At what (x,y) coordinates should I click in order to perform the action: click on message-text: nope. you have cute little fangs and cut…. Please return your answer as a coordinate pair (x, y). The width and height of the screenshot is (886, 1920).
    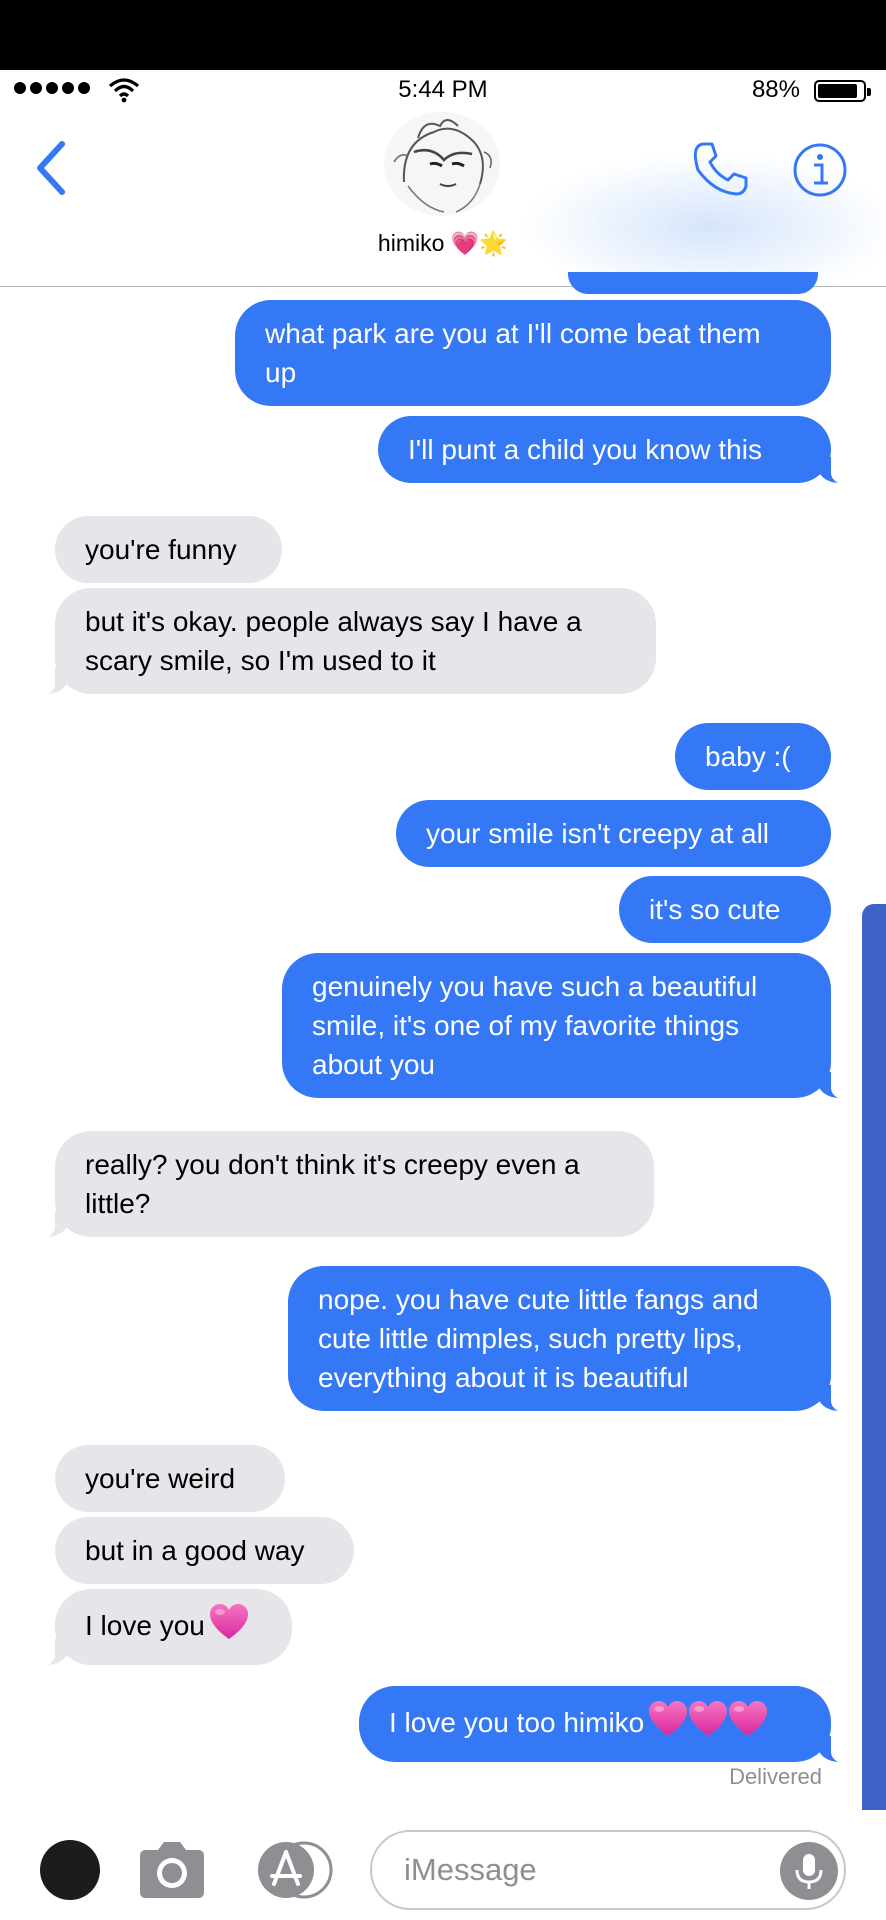
    Looking at the image, I should click on (538, 1338).